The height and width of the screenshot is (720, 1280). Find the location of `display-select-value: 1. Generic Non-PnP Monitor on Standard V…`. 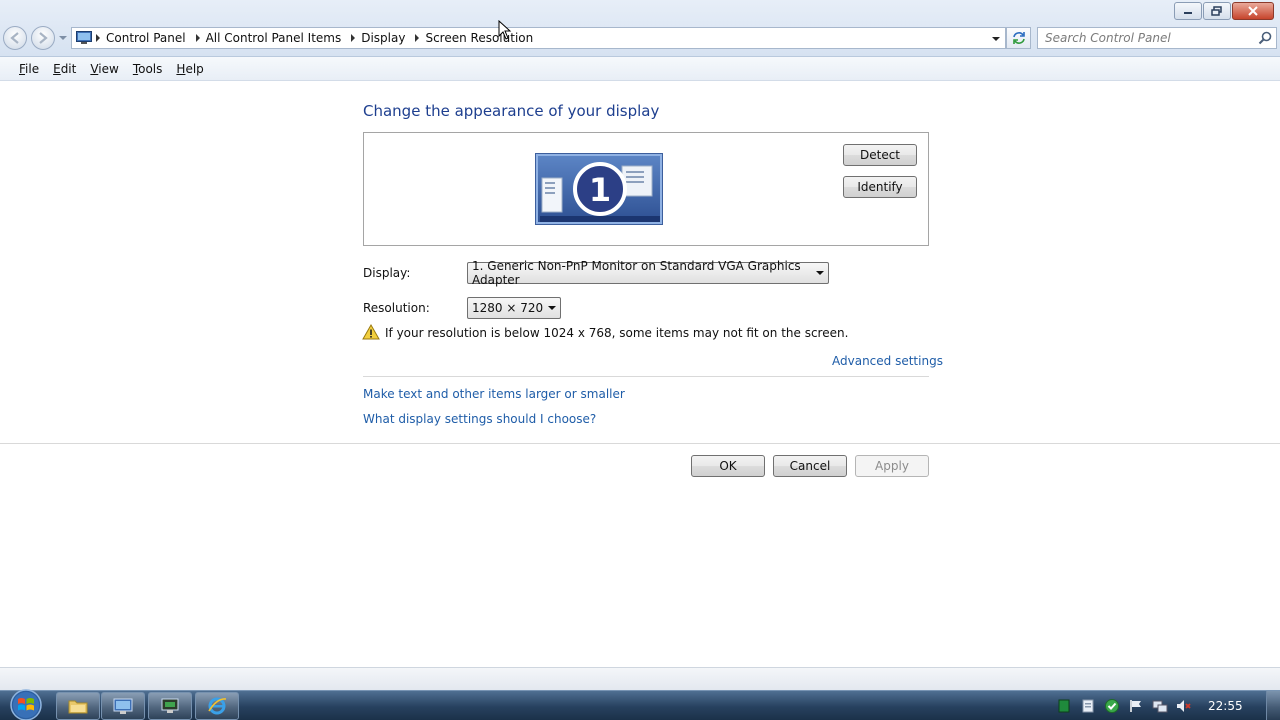

display-select-value: 1. Generic Non-PnP Monitor on Standard V… is located at coordinates (636, 273).